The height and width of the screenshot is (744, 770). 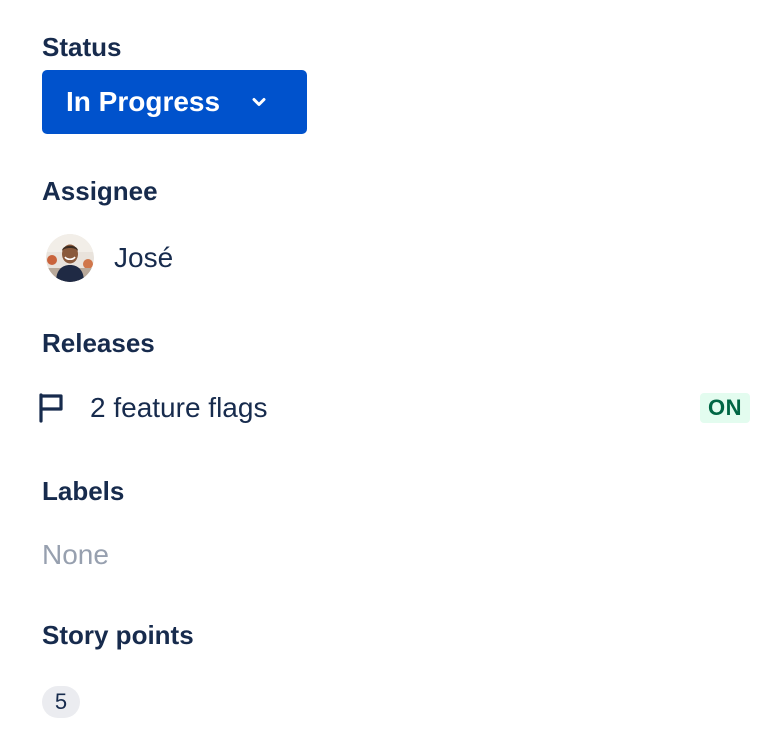 I want to click on chevron-down-icon, so click(x=259, y=102).